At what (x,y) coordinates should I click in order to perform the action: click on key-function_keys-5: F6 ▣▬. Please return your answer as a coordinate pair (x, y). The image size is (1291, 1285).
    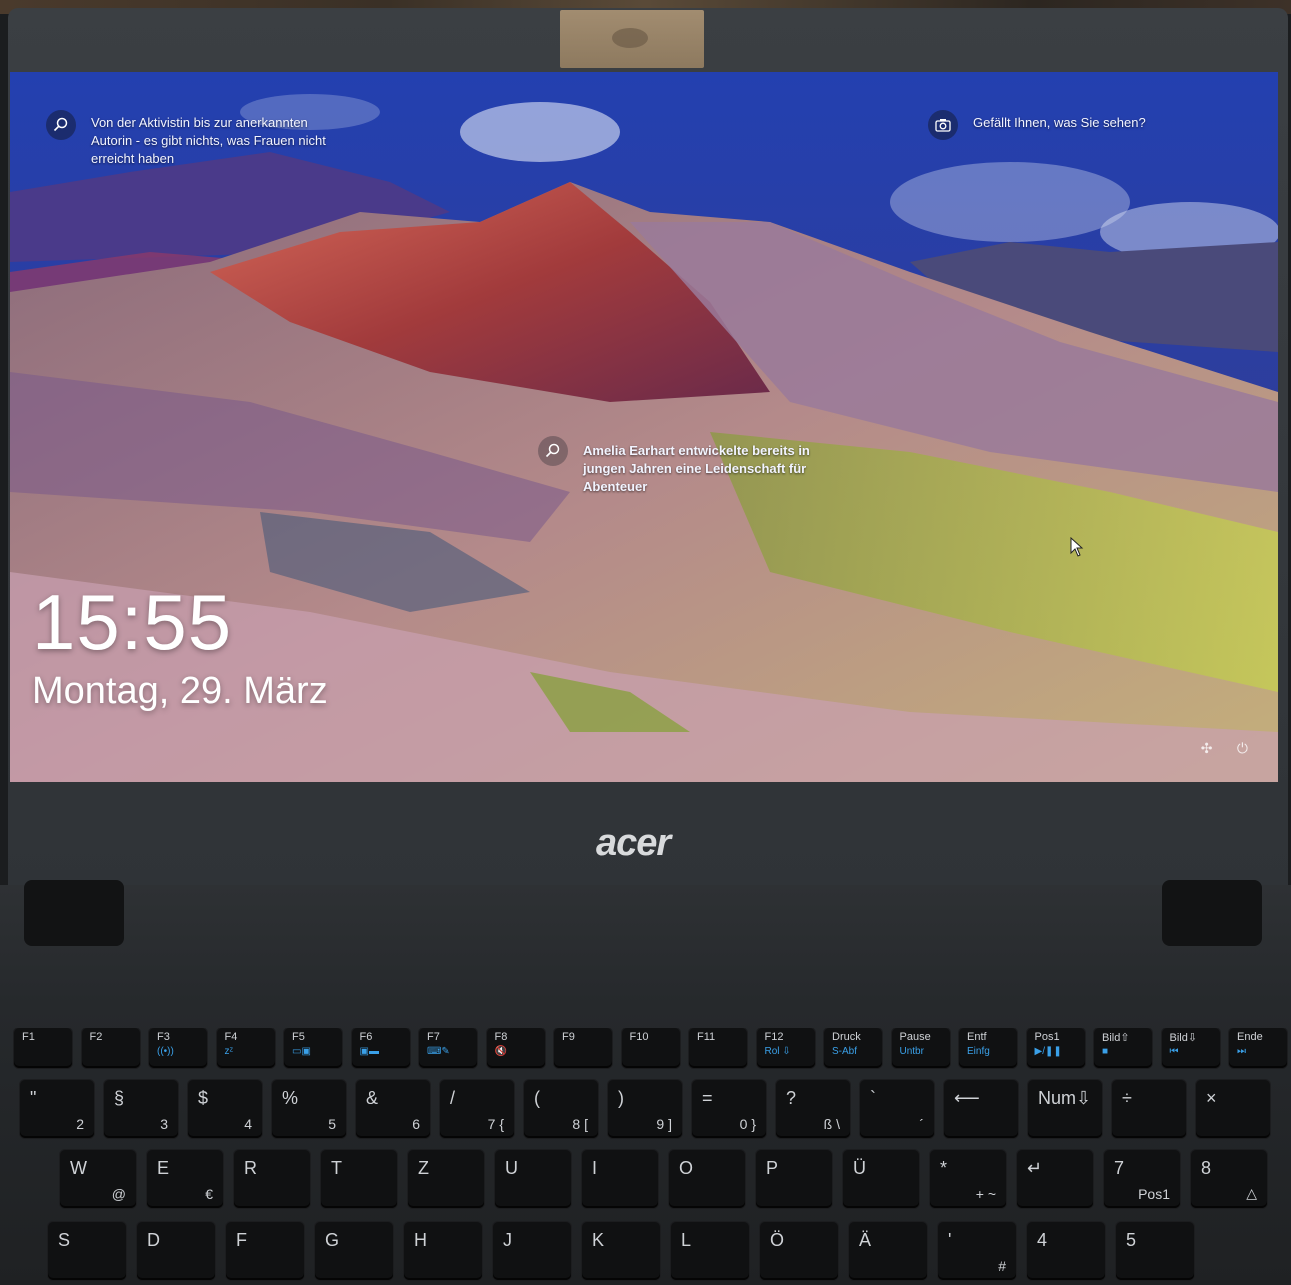
    Looking at the image, I should click on (380, 1048).